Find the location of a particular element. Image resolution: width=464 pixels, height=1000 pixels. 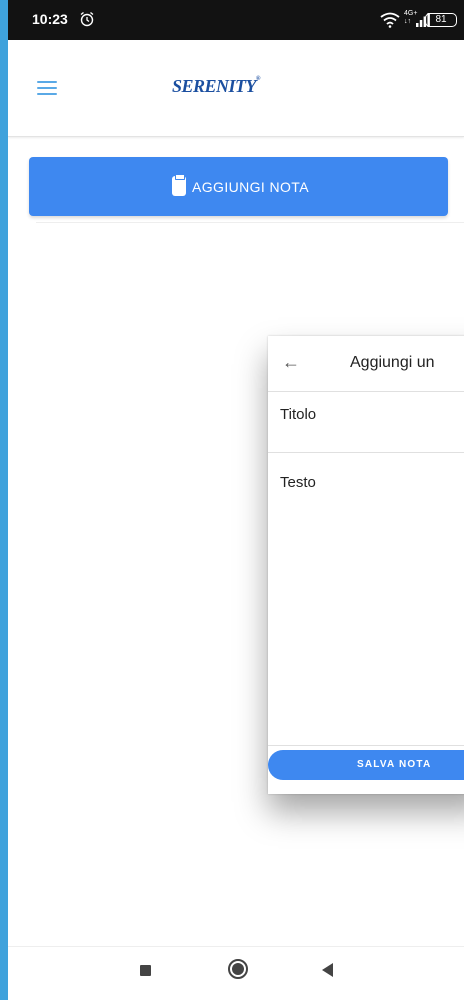

brand-logo: SERENITY® is located at coordinates (216, 86).